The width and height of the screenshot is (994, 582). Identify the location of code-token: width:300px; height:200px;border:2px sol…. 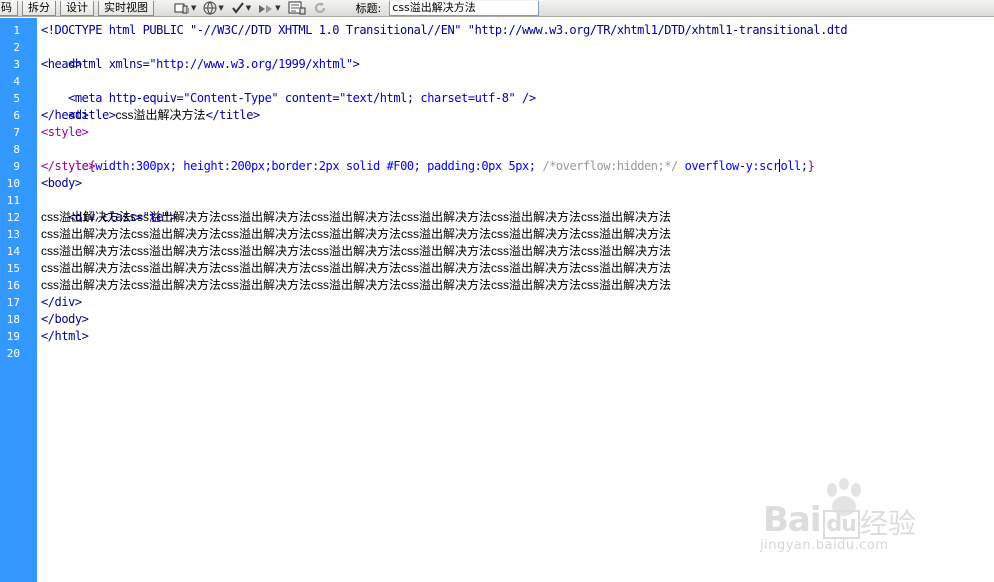
(319, 166).